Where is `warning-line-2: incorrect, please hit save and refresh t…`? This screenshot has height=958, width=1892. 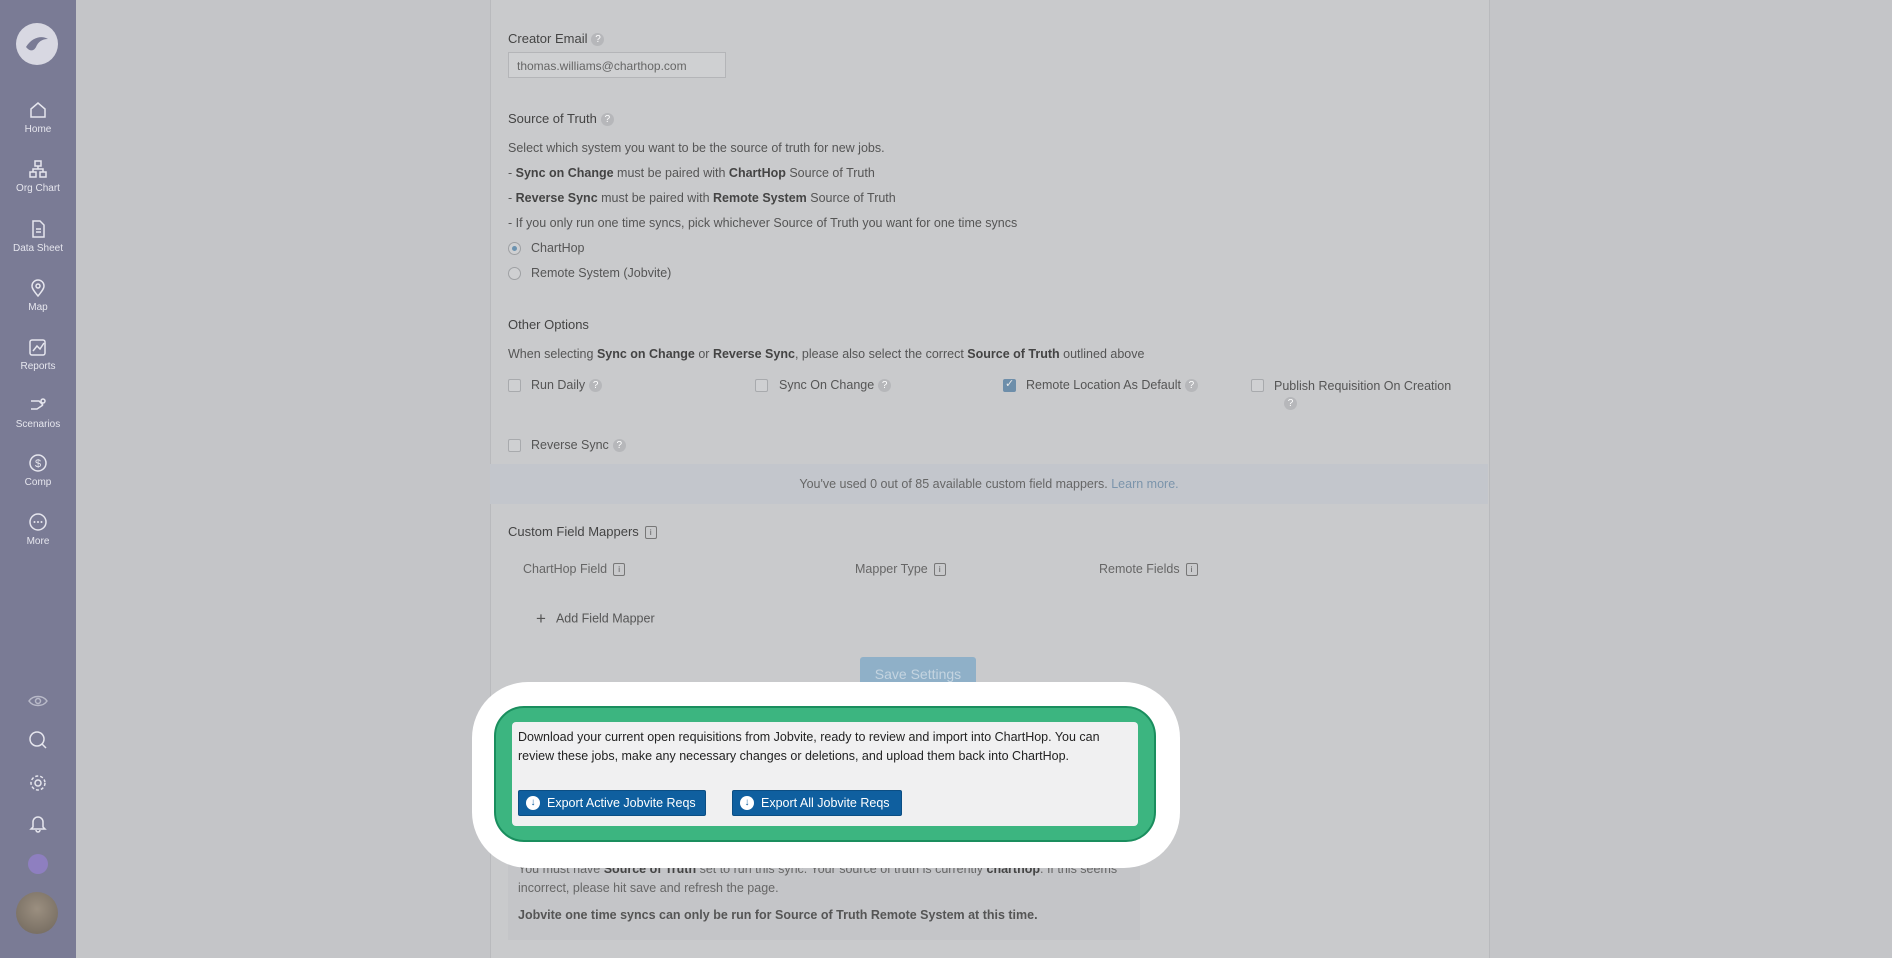
warning-line-2: incorrect, please hit save and refresh t… is located at coordinates (648, 888).